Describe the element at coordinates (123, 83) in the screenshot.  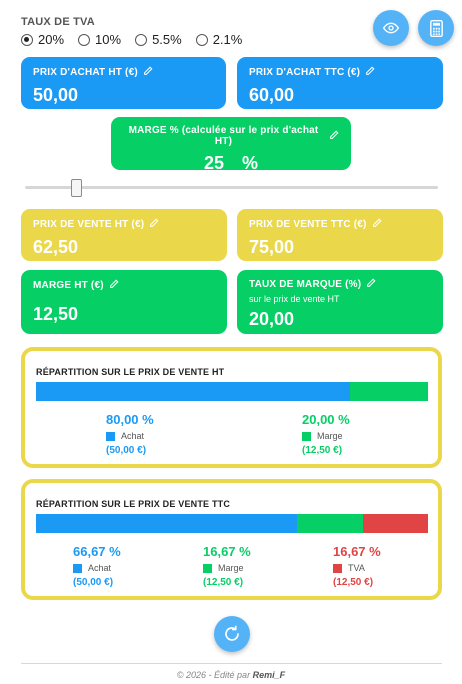
I see `prix-achat-ht-card: PRIX D'ACHAT HT (€) 50,00` at that location.